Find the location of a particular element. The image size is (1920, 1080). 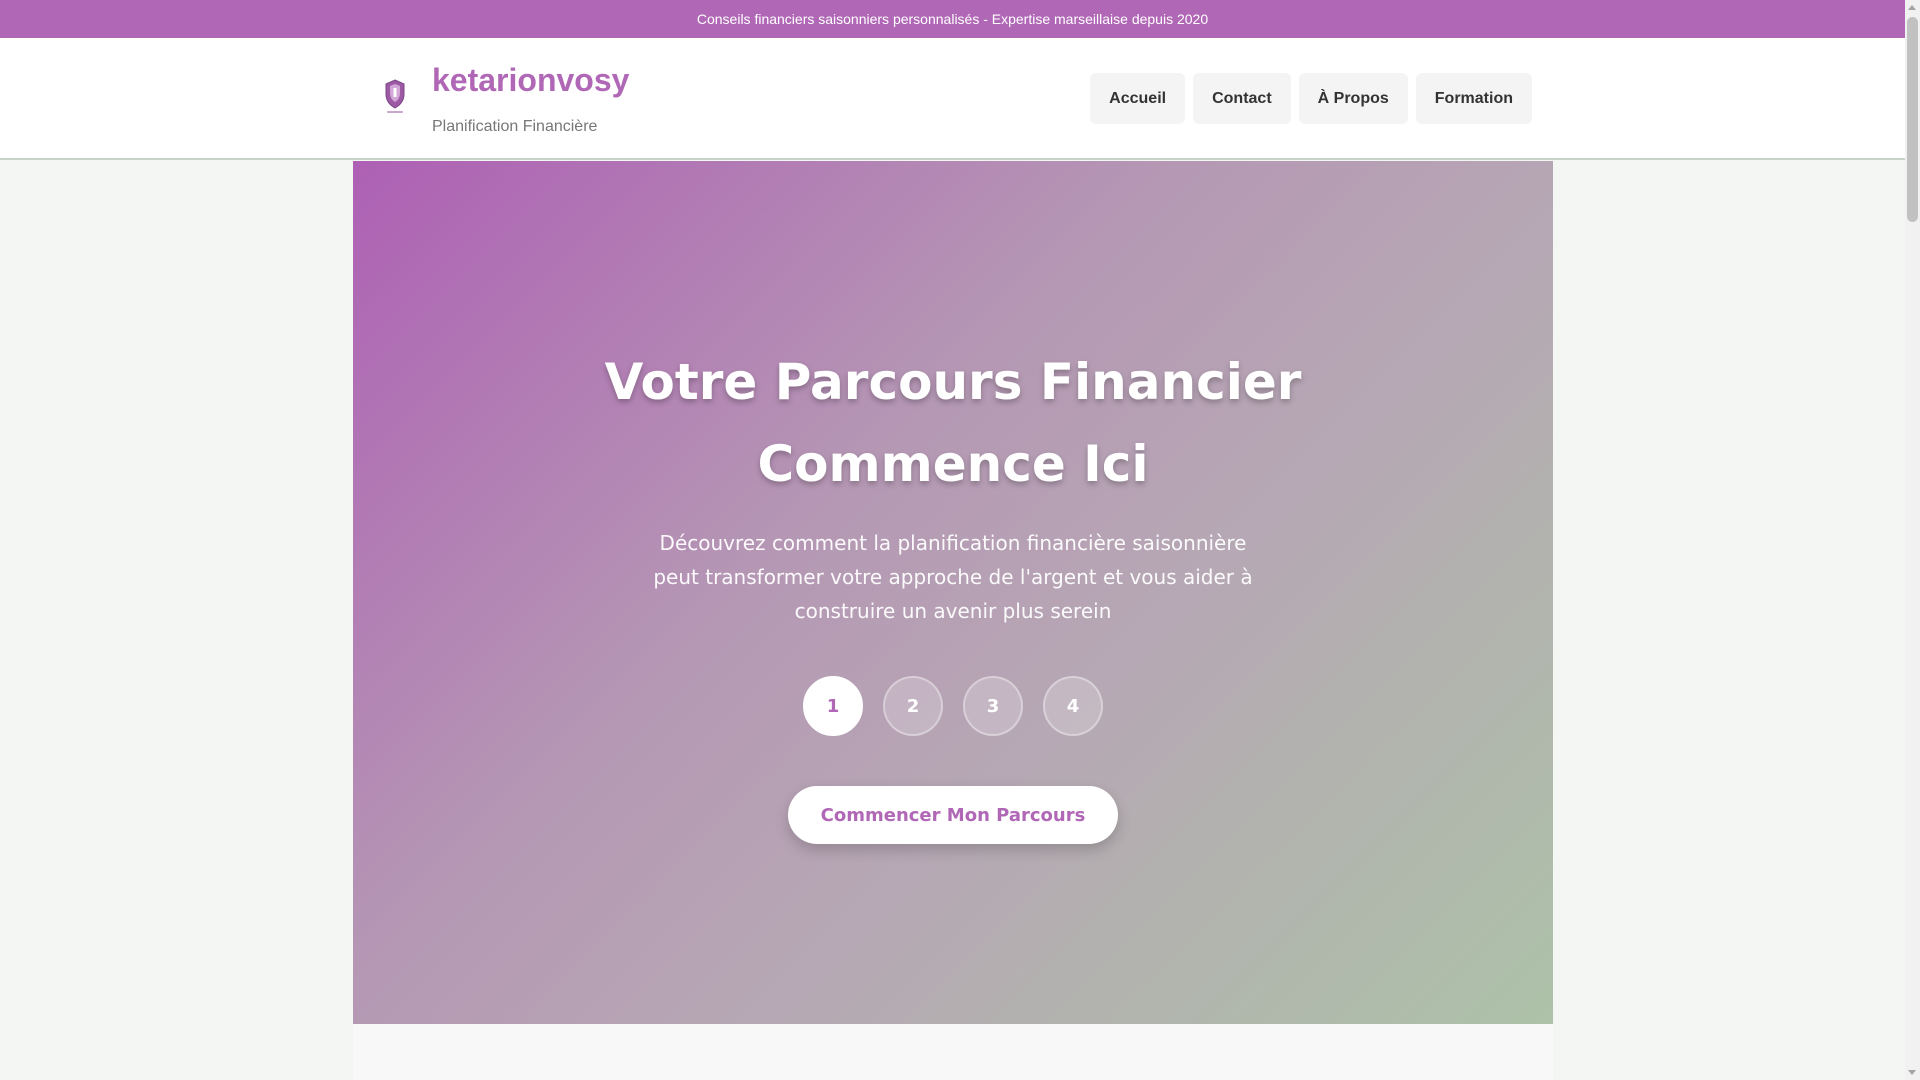

step-indicator: 1 2 3 4 is located at coordinates (953, 706).